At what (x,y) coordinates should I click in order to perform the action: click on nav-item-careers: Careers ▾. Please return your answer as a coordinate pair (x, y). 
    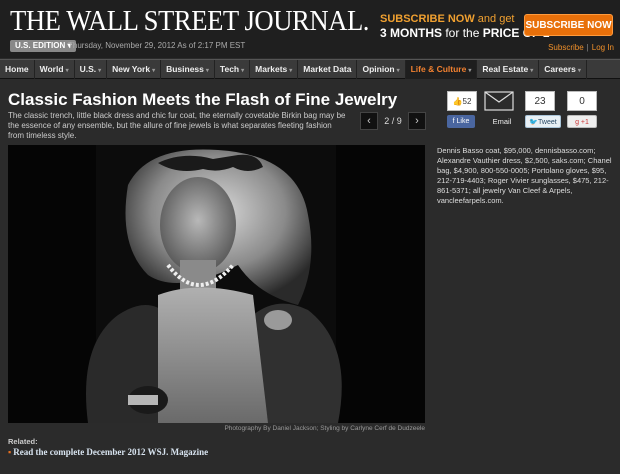
    Looking at the image, I should click on (563, 69).